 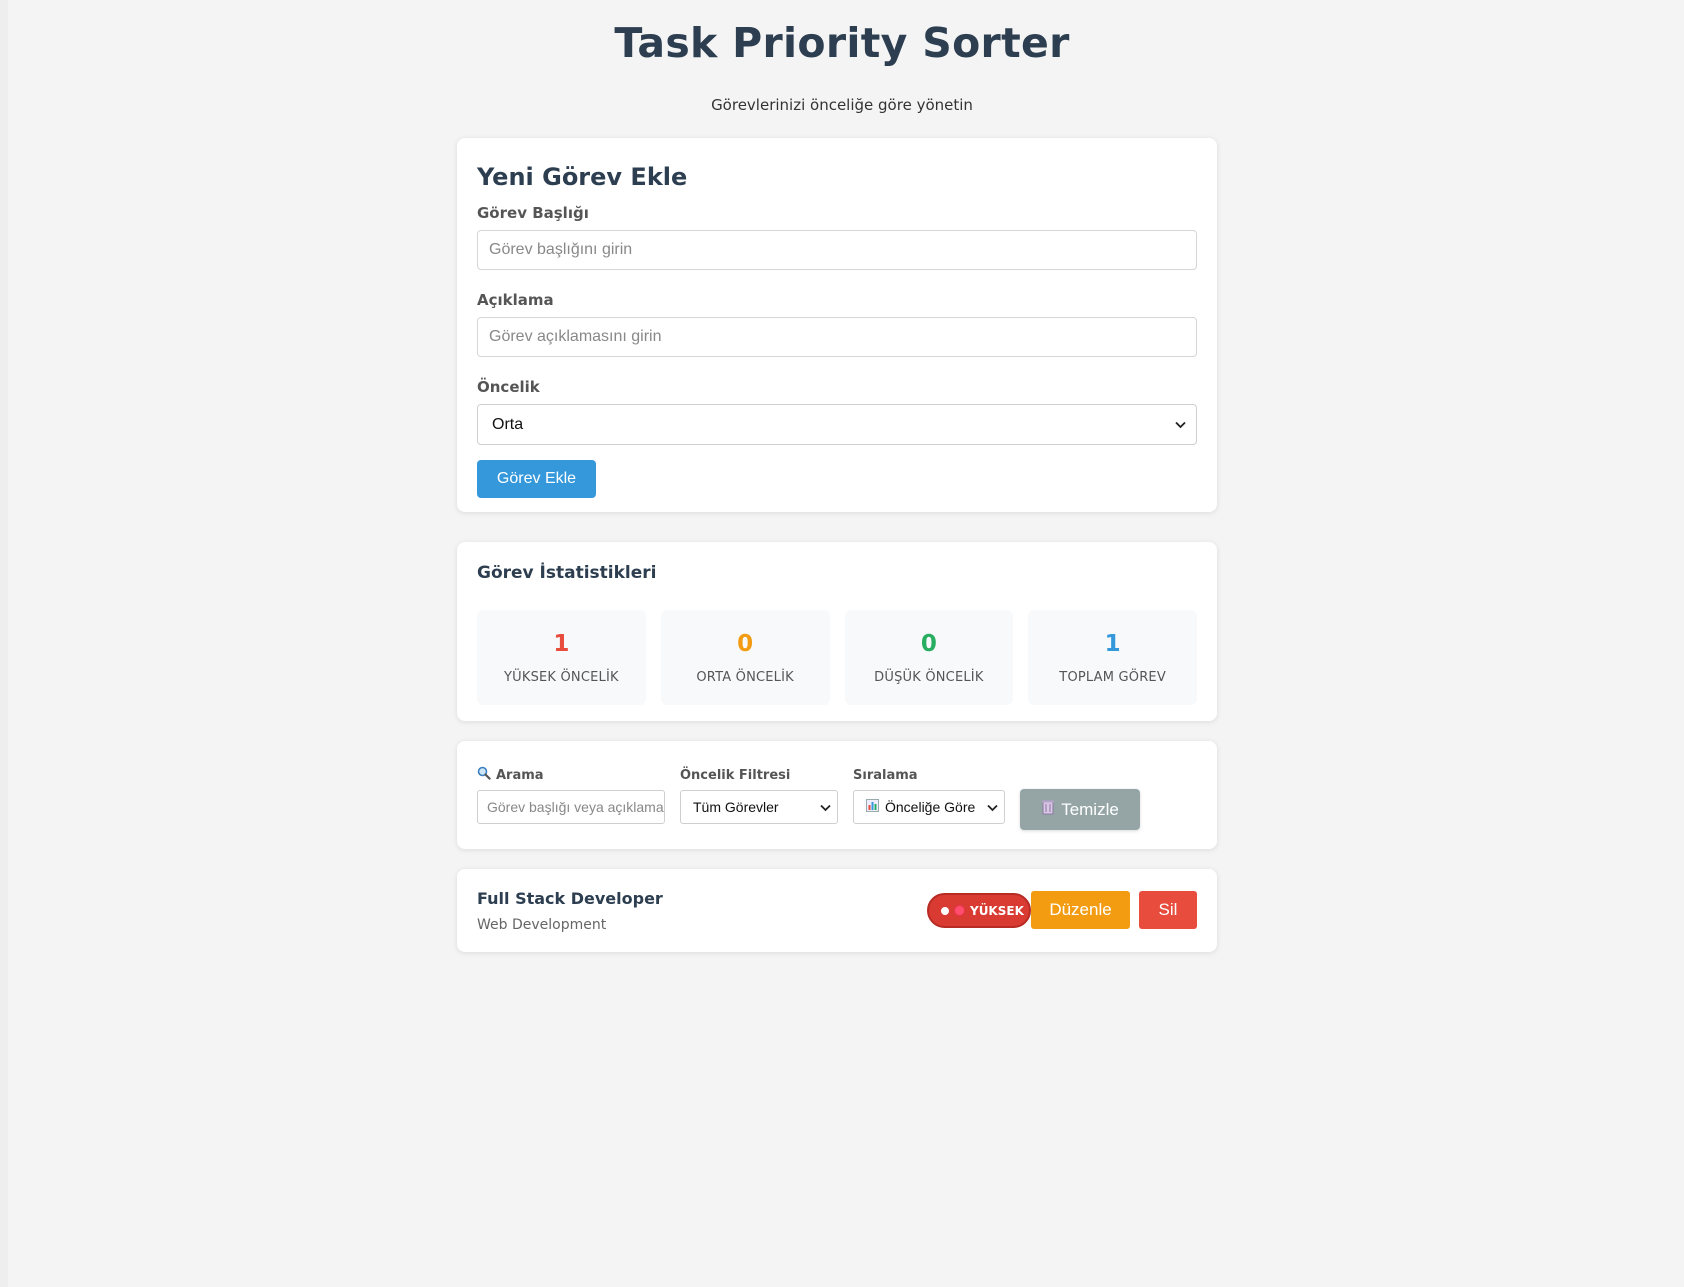 I want to click on sort-select: Önceliğe Göre, so click(x=929, y=807).